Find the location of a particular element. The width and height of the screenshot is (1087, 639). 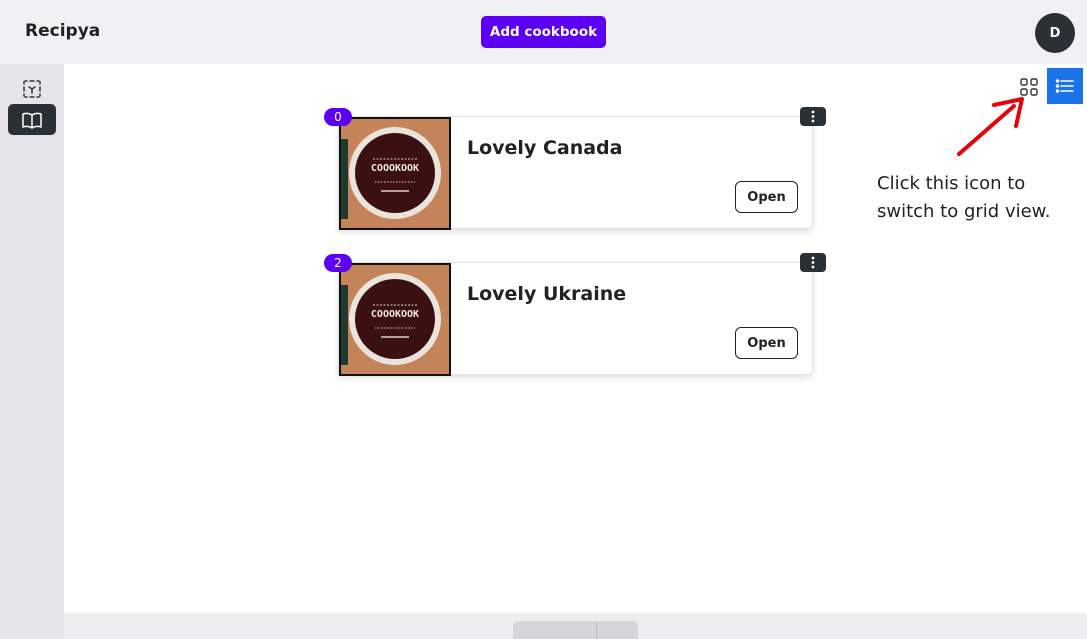

annotation-text: Click this icon to switch to grid view. is located at coordinates (964, 197).